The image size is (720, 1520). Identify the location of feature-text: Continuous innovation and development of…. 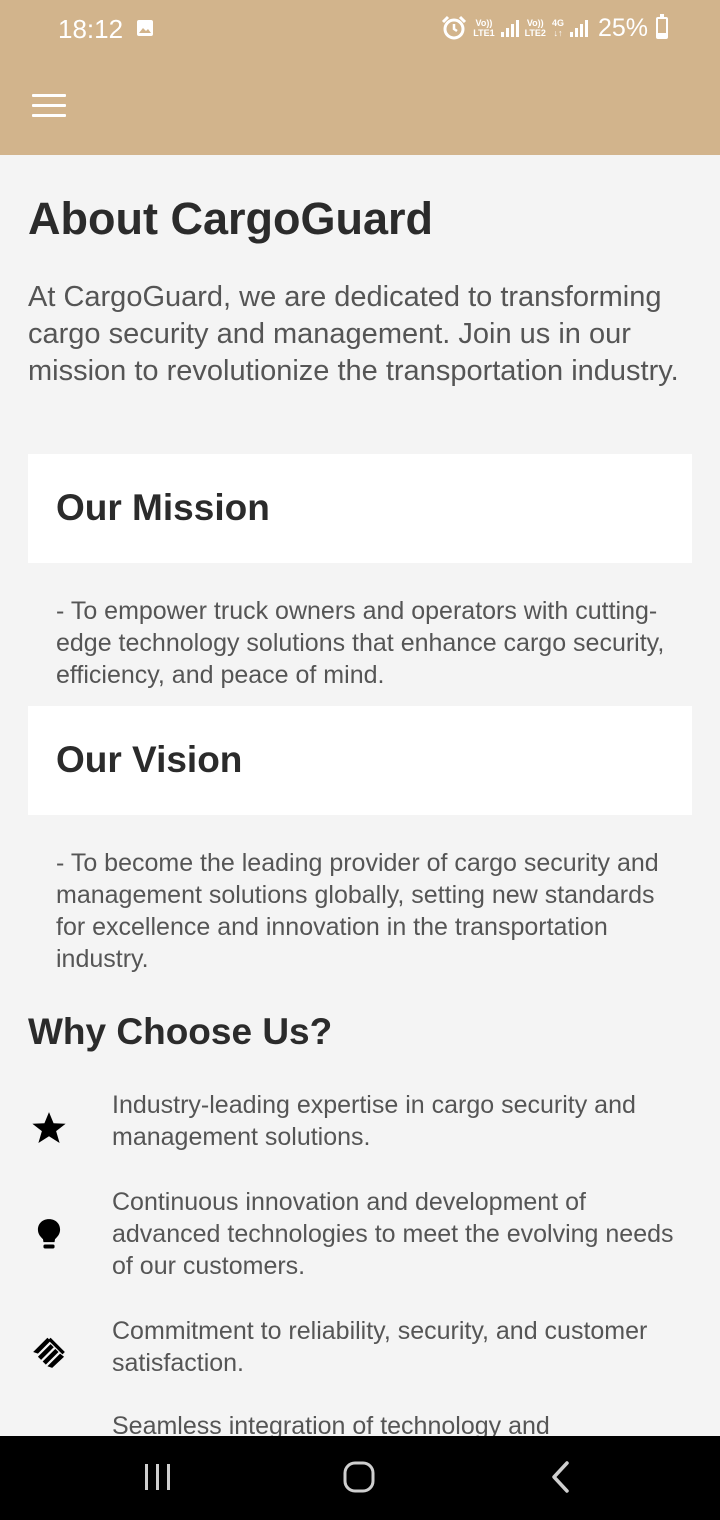
(393, 1234).